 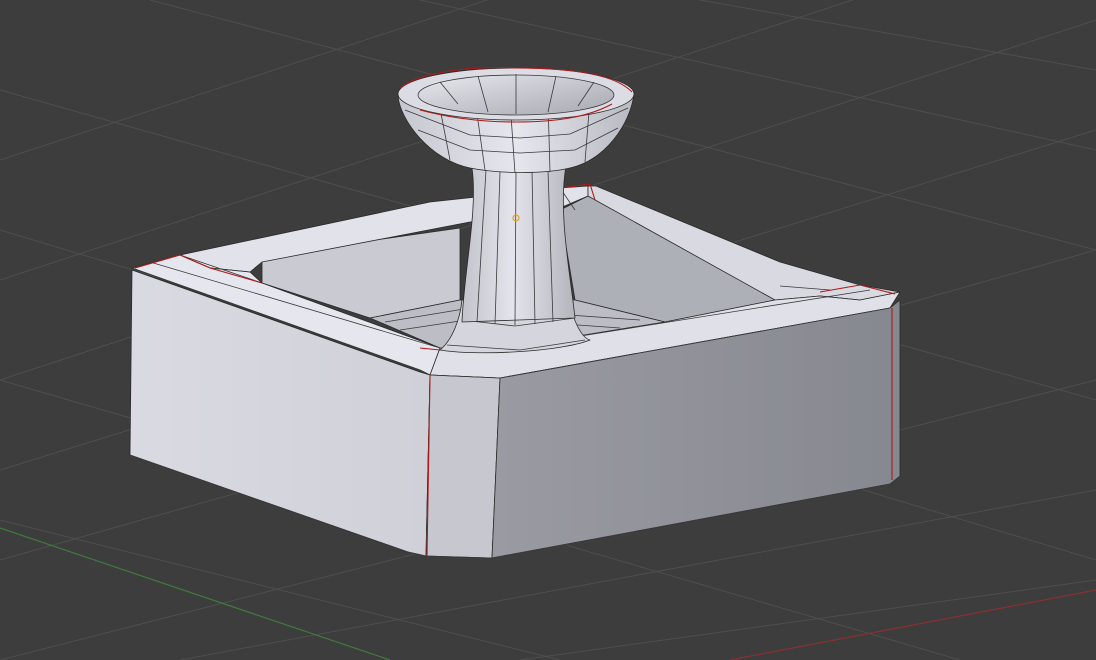 What do you see at coordinates (912, 624) in the screenshot?
I see `x-axis-line` at bounding box center [912, 624].